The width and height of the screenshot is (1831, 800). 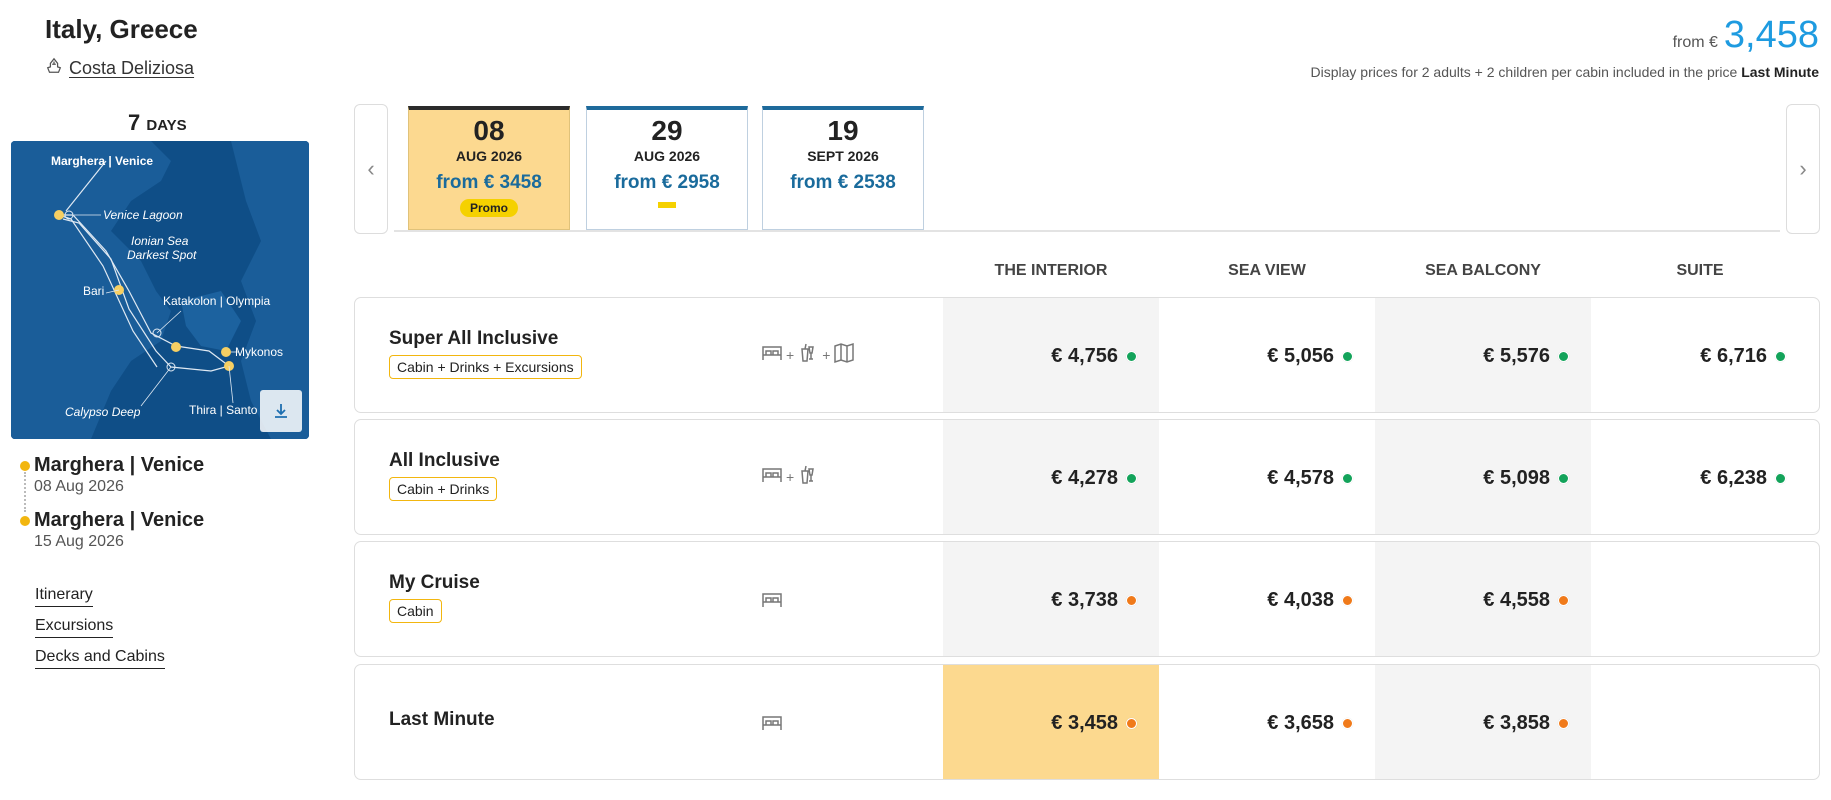 I want to click on map-label-mykonos: Mykonos, so click(x=259, y=352).